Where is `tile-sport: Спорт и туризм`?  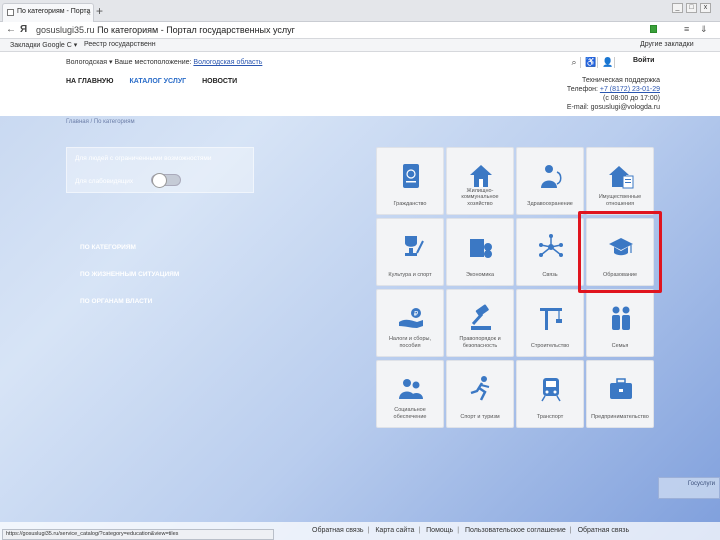
tile-sport: Спорт и туризм is located at coordinates (480, 394).